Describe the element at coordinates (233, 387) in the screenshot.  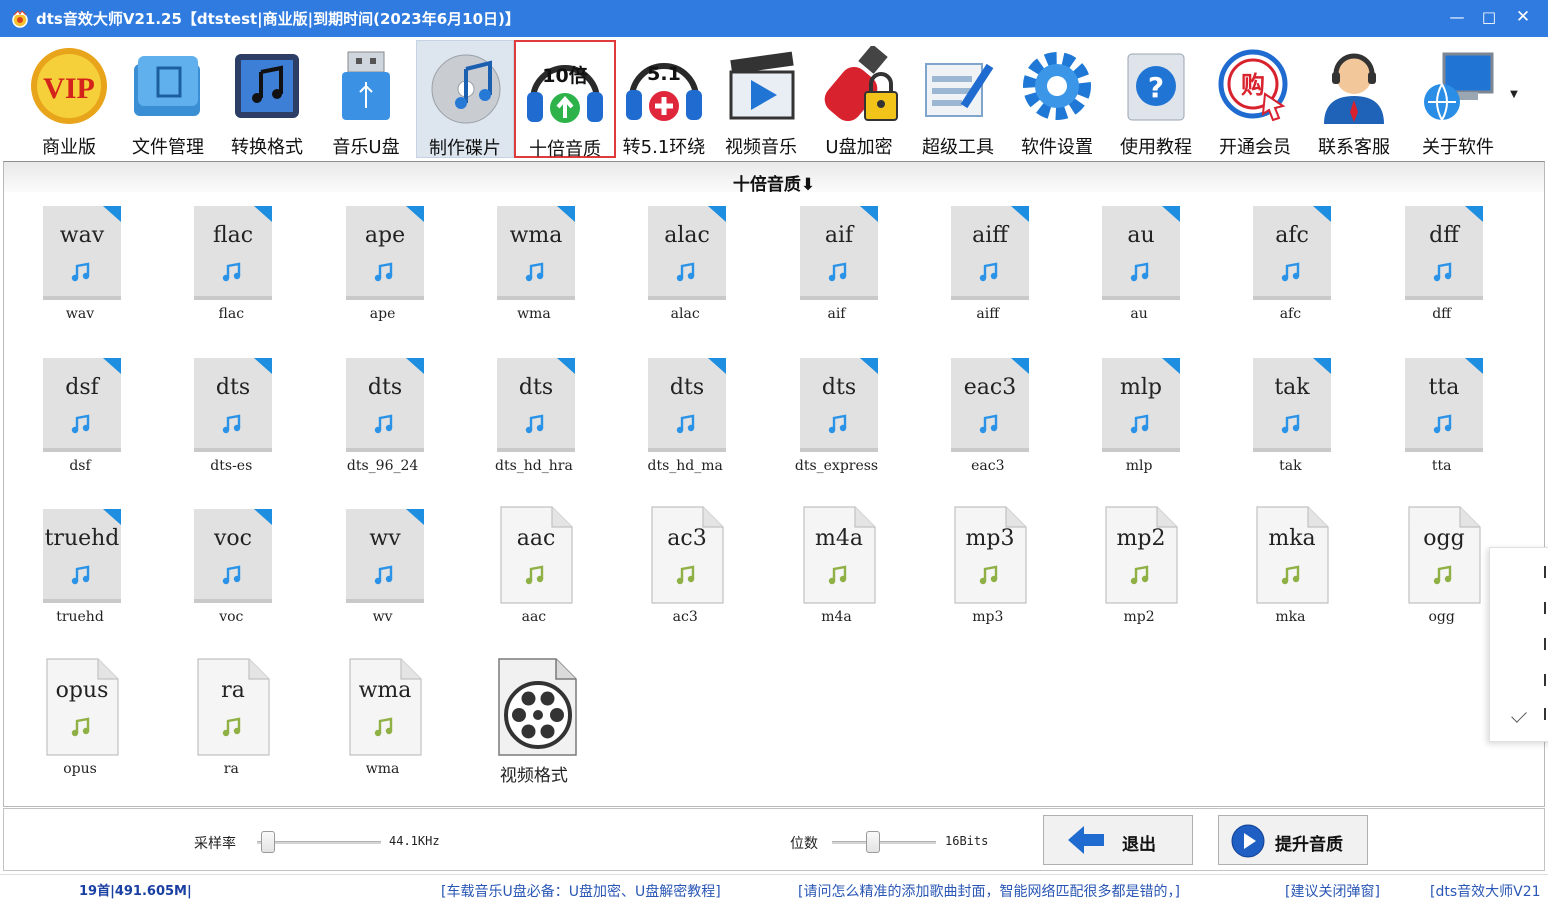
I see `format-ext-text: dts` at that location.